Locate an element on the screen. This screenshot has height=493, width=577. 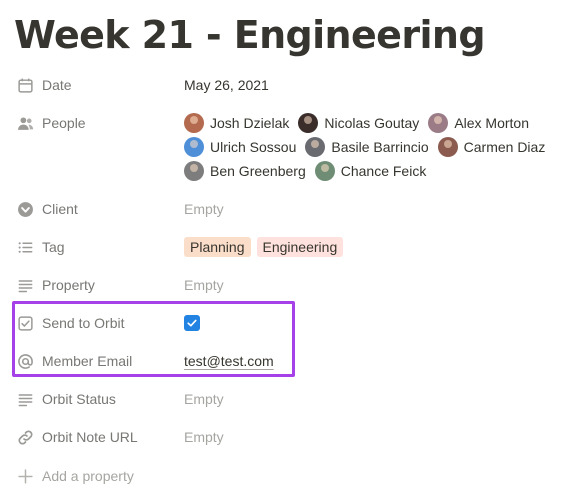
property-label: Property is located at coordinates (68, 285).